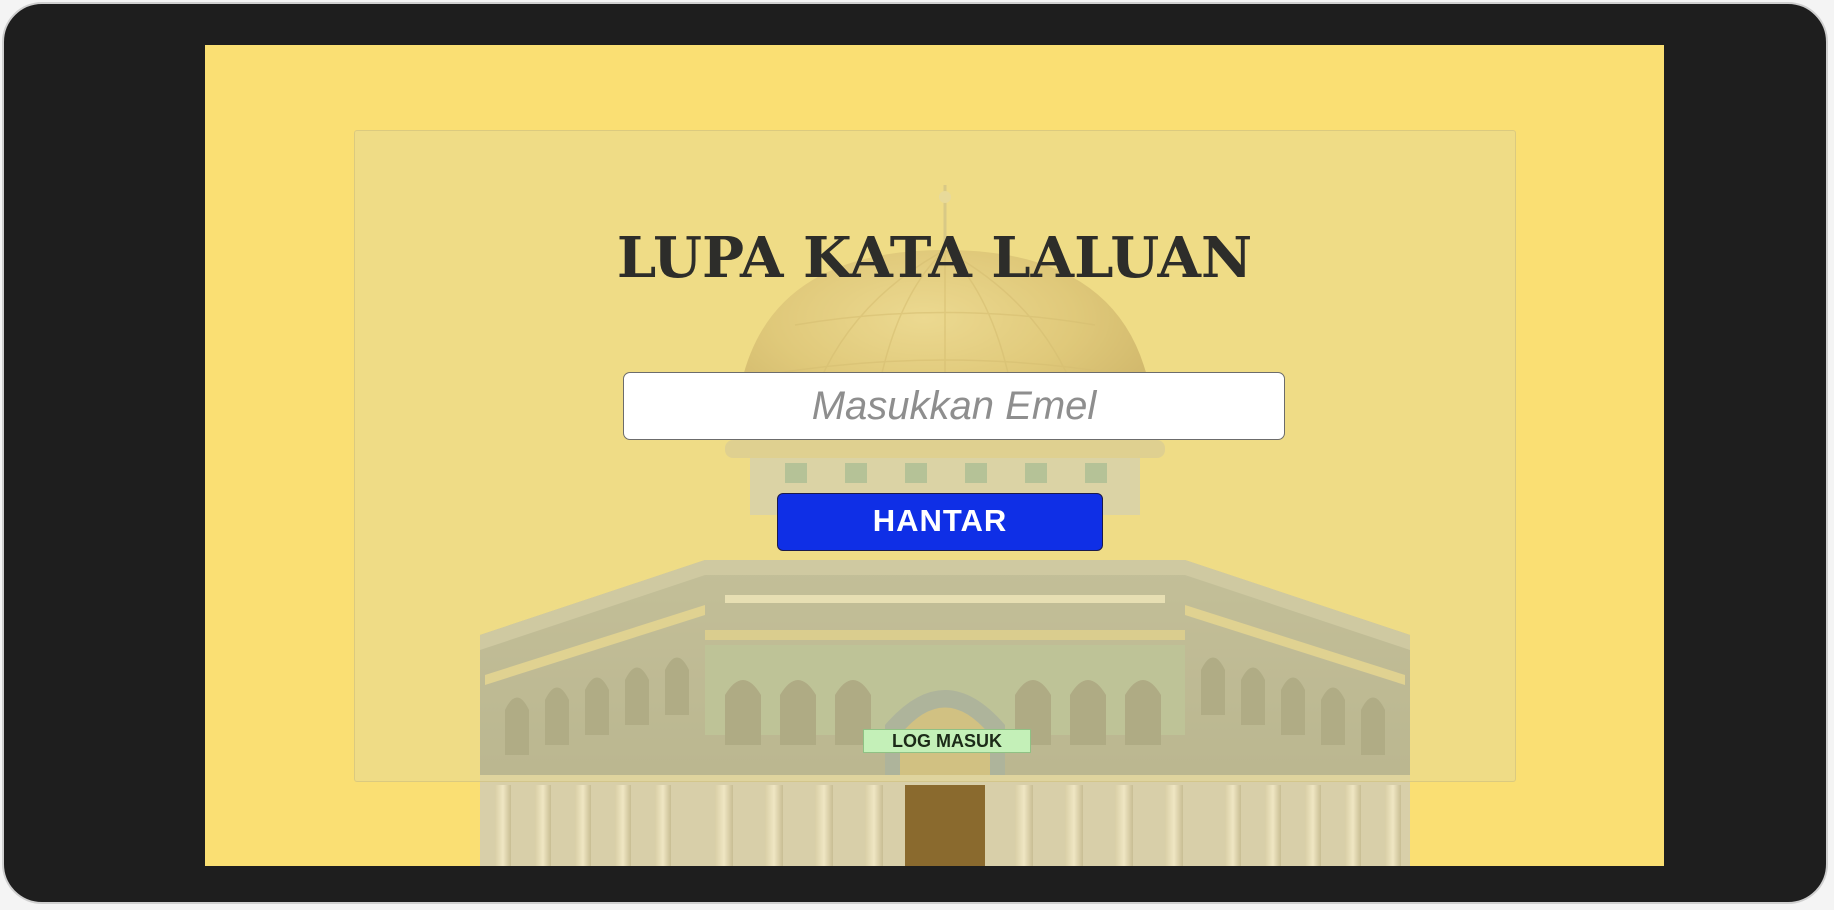 Image resolution: width=1834 pixels, height=910 pixels. Describe the element at coordinates (954, 406) in the screenshot. I see `email-field` at that location.